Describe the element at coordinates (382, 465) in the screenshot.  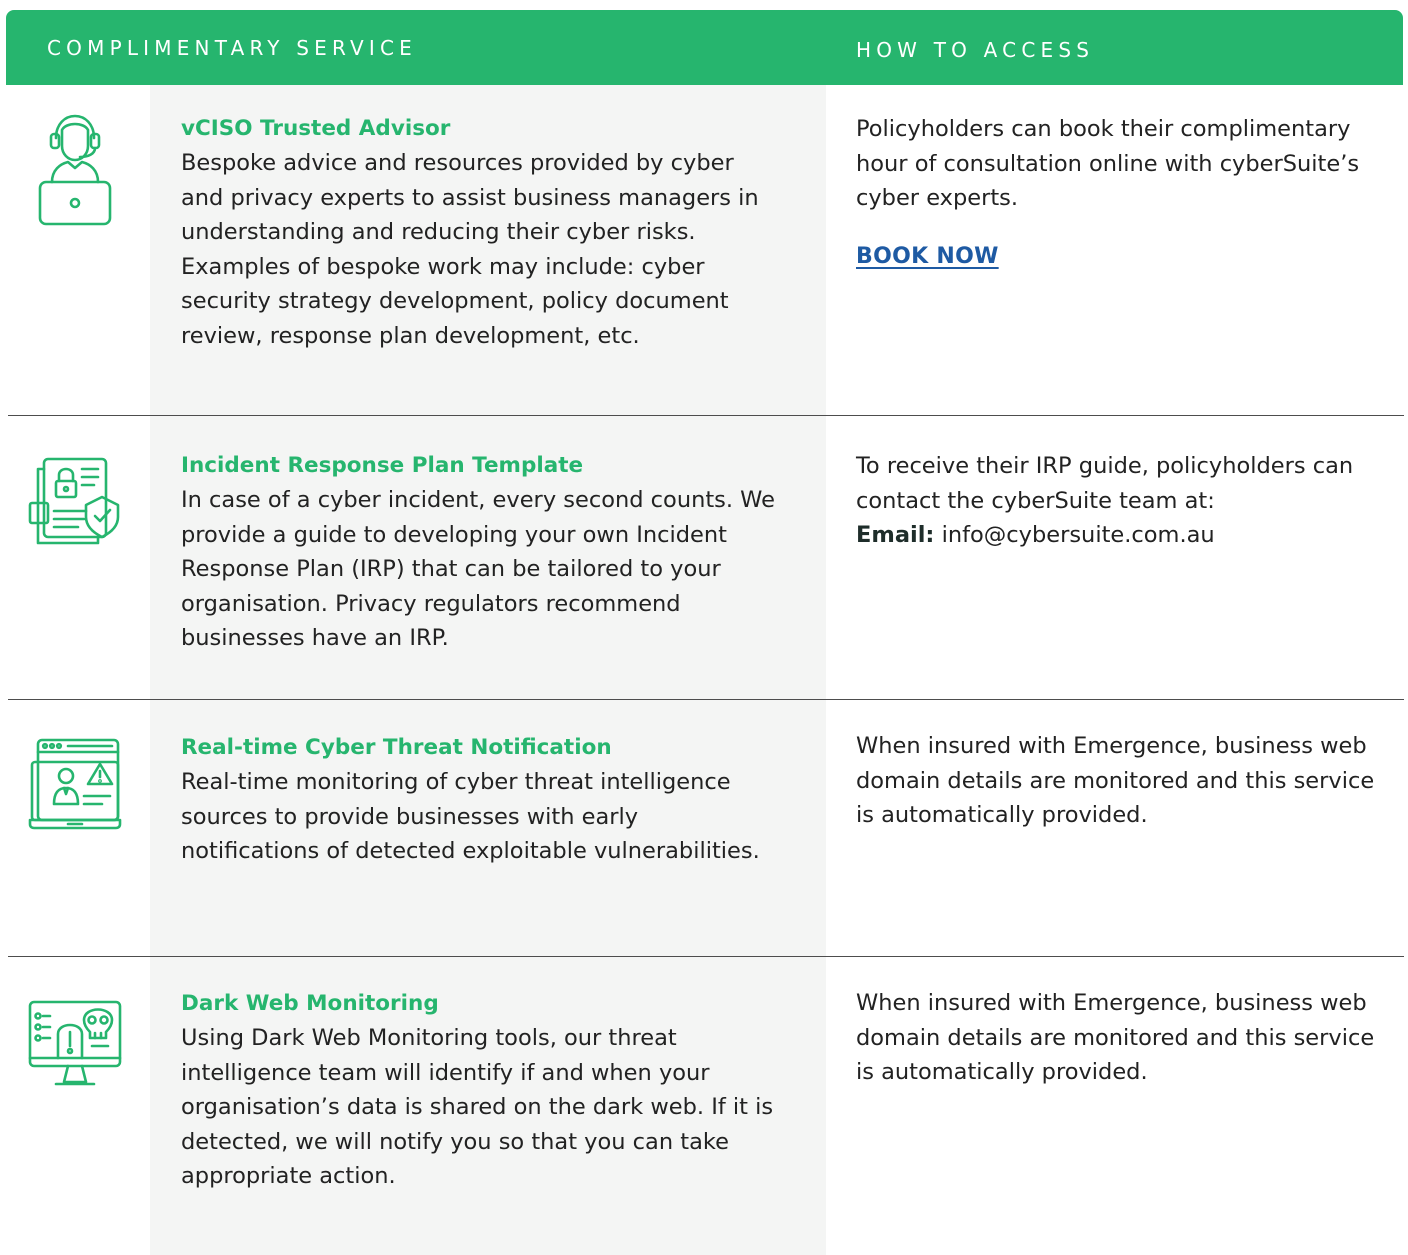
I see `service-title: Incident Response Plan Template` at that location.